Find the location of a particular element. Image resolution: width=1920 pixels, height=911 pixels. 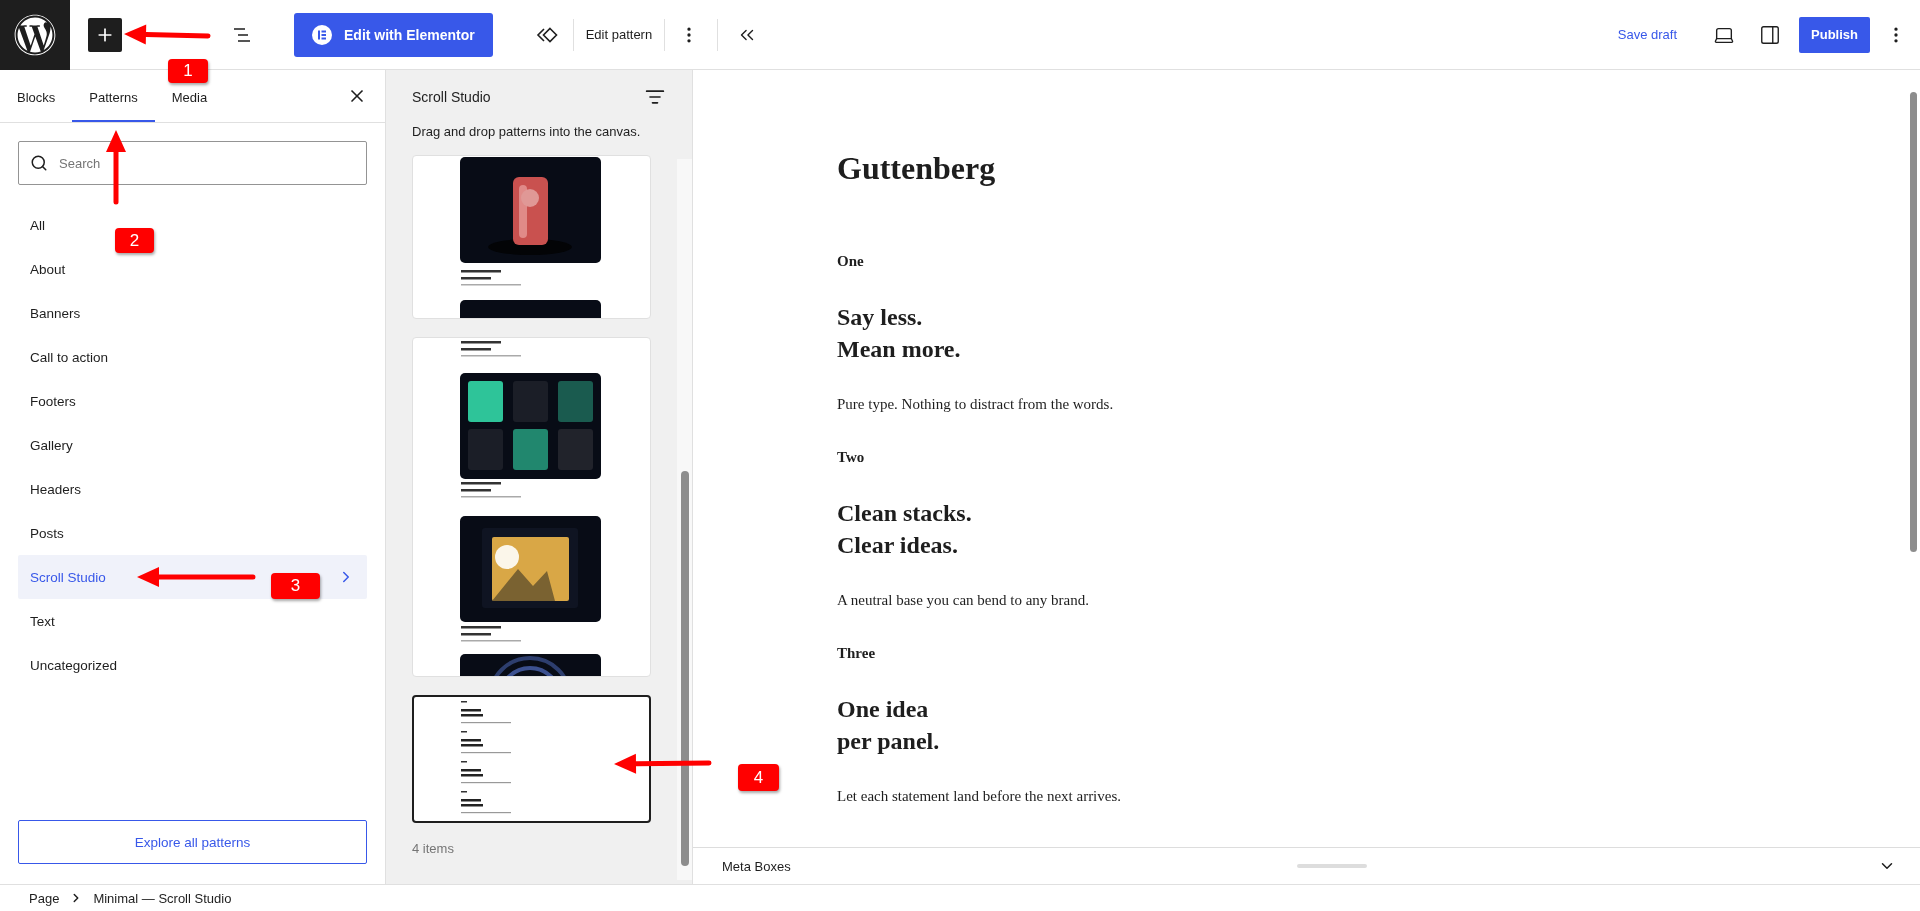

wordpress-logo is located at coordinates (35, 35).